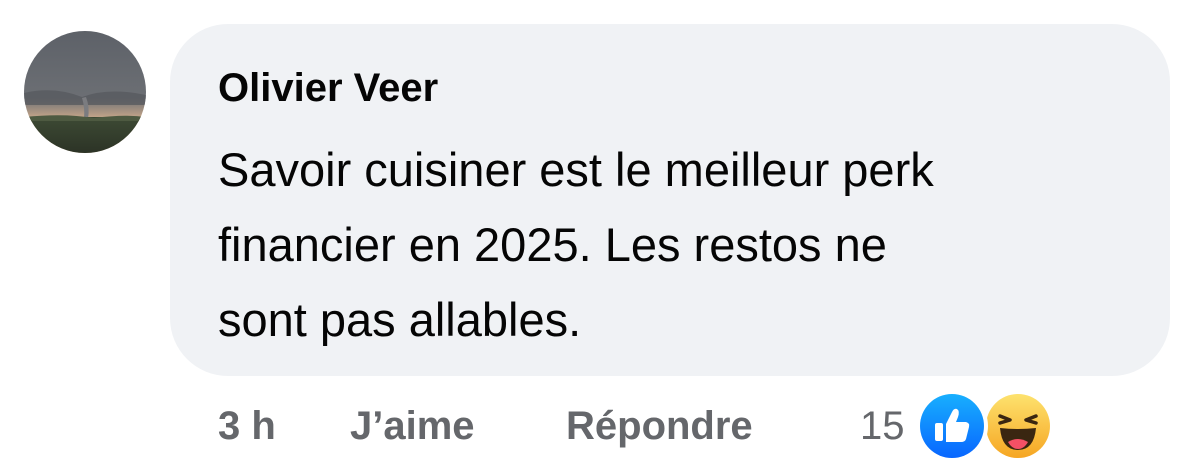  What do you see at coordinates (400, 319) in the screenshot?
I see `comment-text-line: sont pas allables.` at bounding box center [400, 319].